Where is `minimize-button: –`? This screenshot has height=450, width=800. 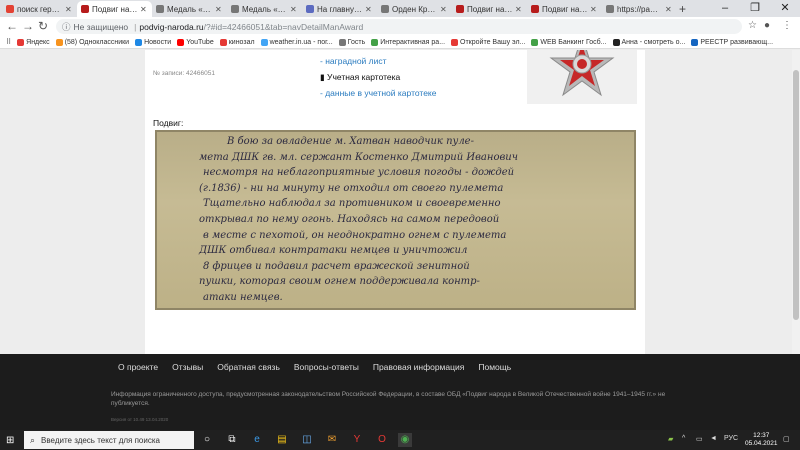
minimize-button: – is located at coordinates (725, 8).